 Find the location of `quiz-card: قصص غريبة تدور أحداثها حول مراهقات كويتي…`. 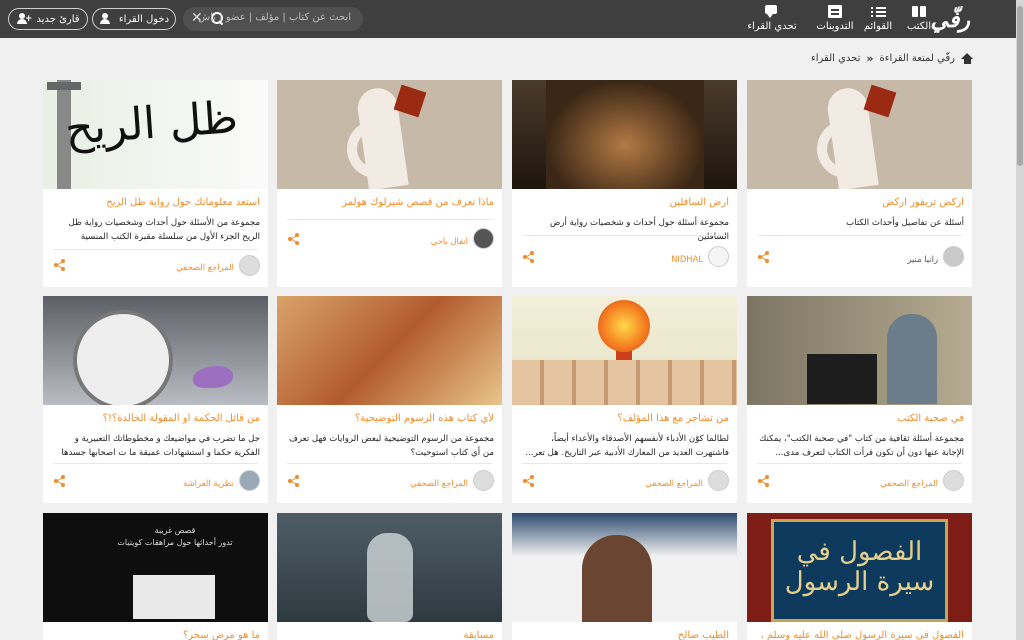

quiz-card: قصص غريبة تدور أحداثها حول مراهقات كويتي… is located at coordinates (155, 576).